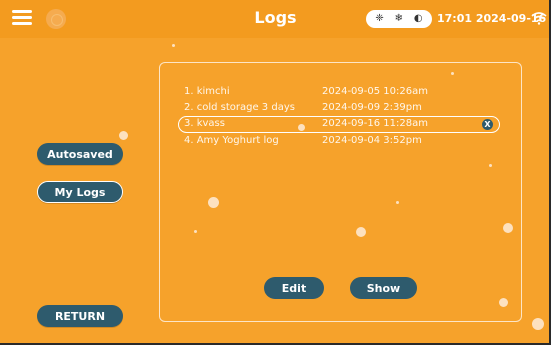 This screenshot has height=345, width=551. I want to click on status-pill: ❈ ❄ ◐, so click(399, 19).